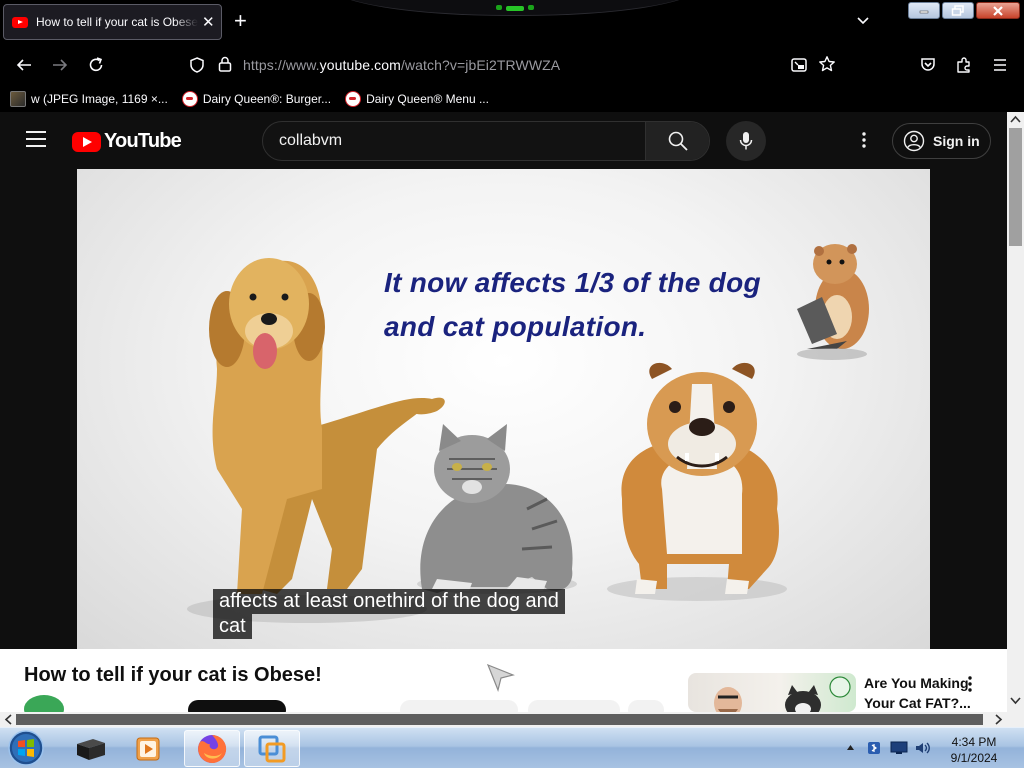 Image resolution: width=1024 pixels, height=768 pixels. I want to click on start-button, so click(26, 748).